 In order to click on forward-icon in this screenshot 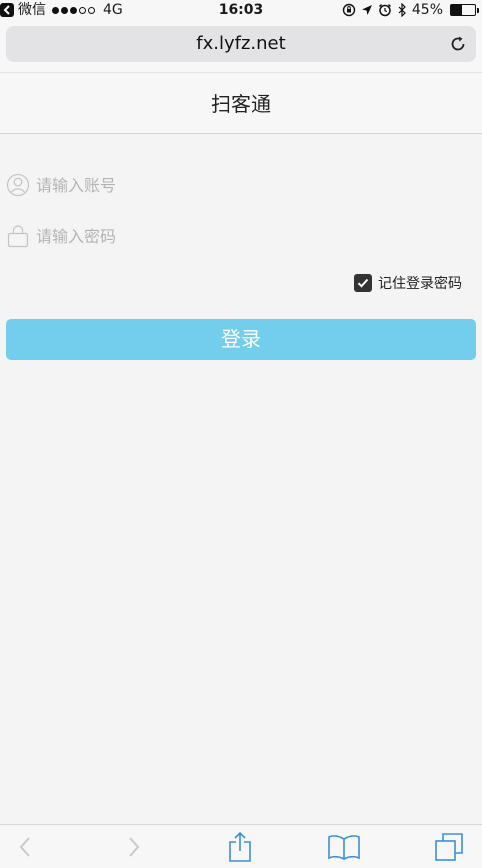, I will do `click(134, 847)`.